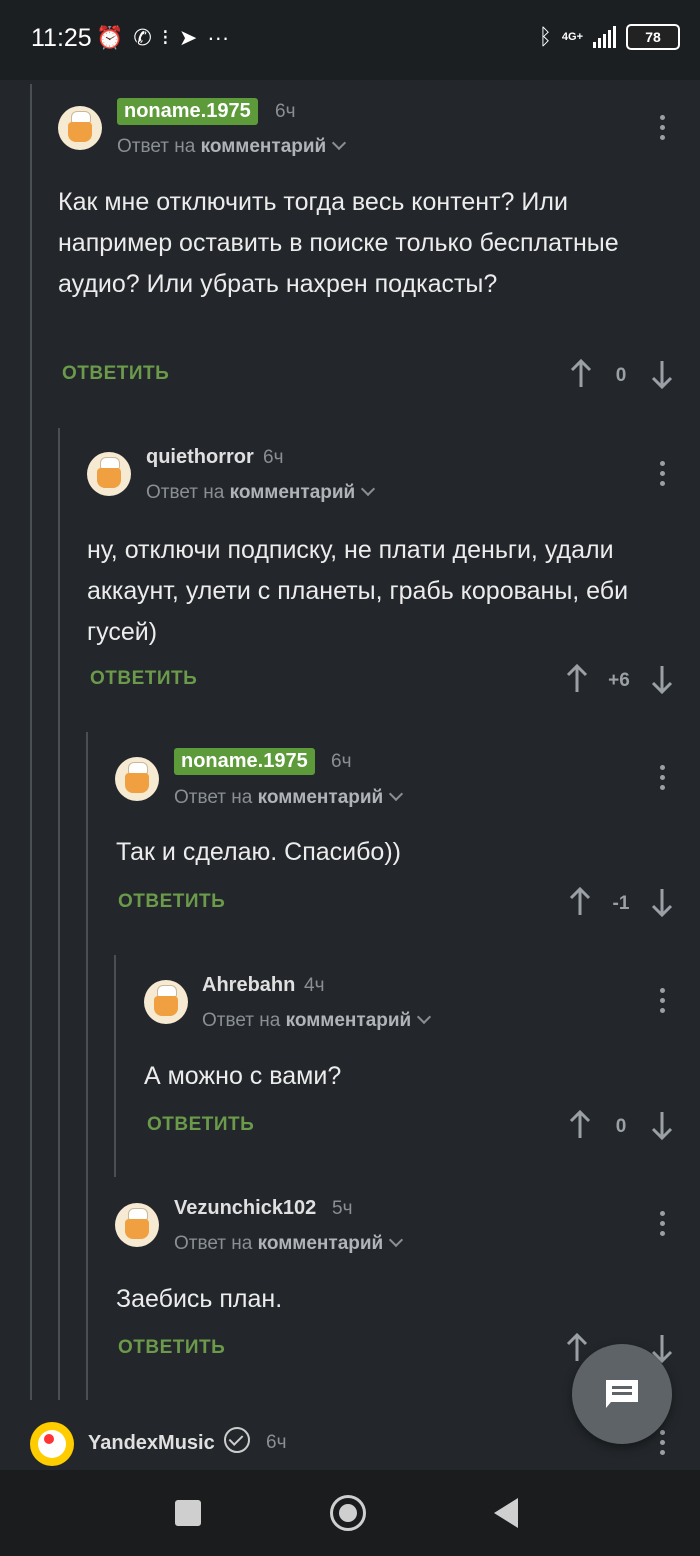 This screenshot has height=1556, width=700. Describe the element at coordinates (506, 1513) in the screenshot. I see `back-button` at that location.